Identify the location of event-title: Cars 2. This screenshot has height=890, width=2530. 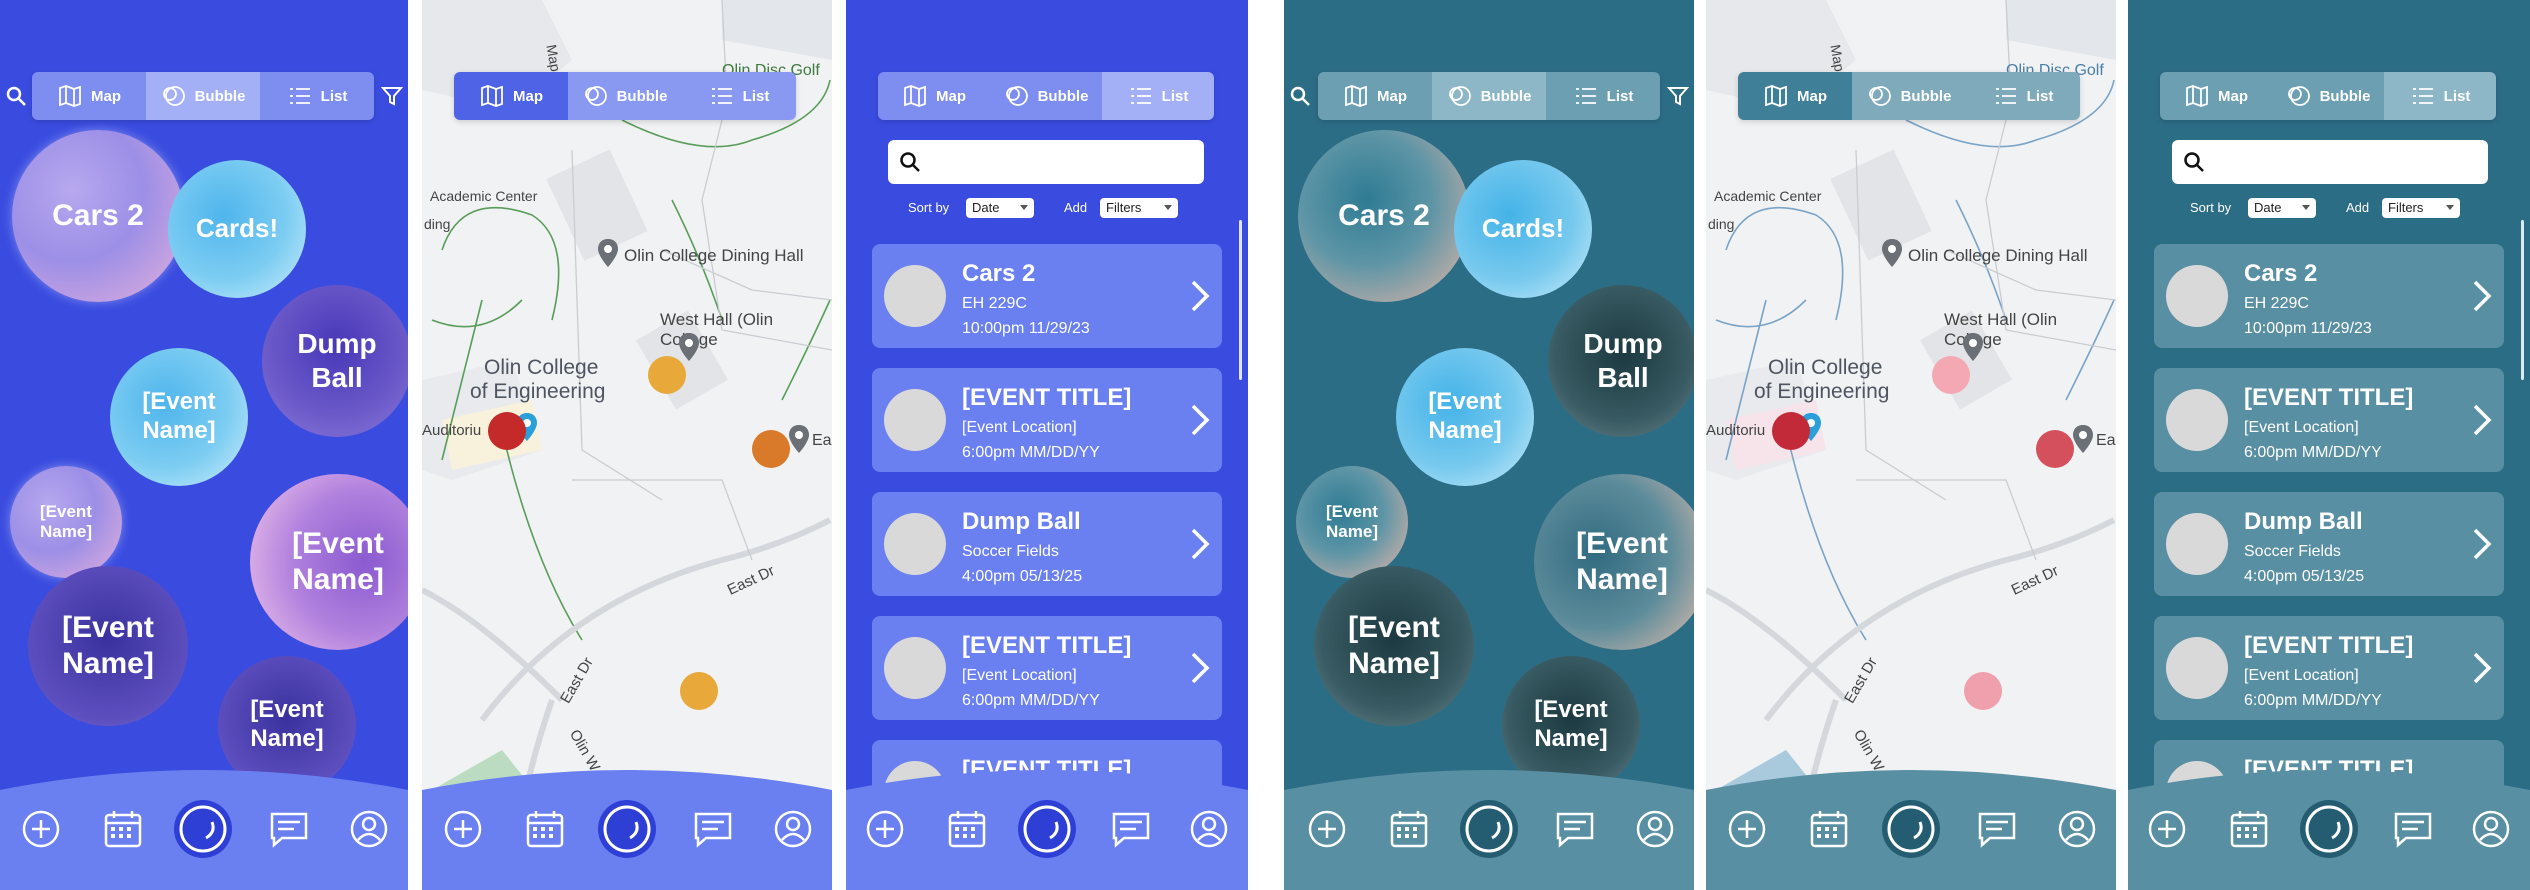
(2281, 273).